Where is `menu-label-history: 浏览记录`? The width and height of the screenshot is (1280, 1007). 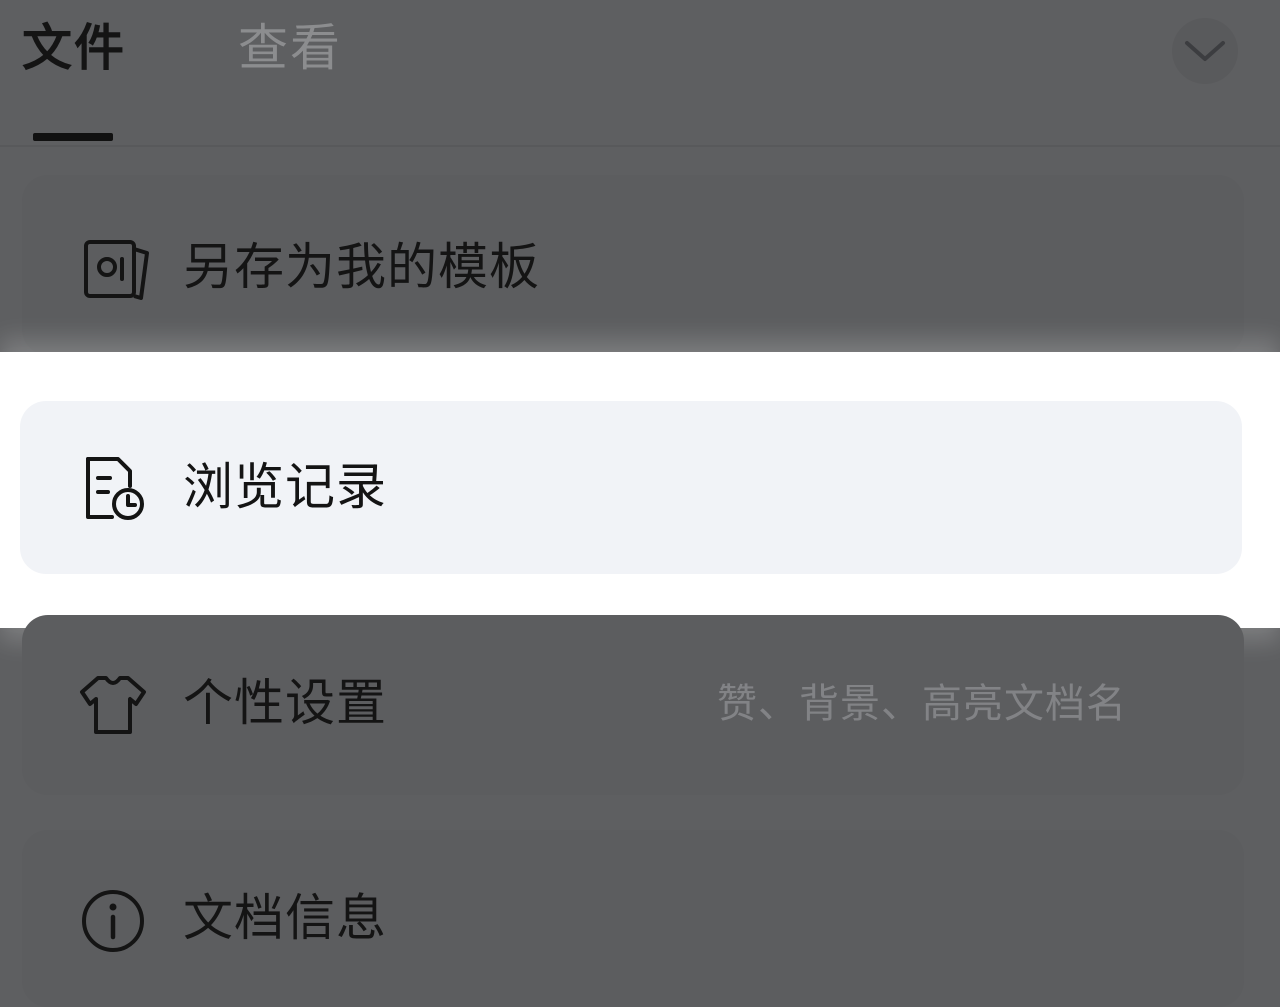
menu-label-history: 浏览记录 is located at coordinates (285, 487).